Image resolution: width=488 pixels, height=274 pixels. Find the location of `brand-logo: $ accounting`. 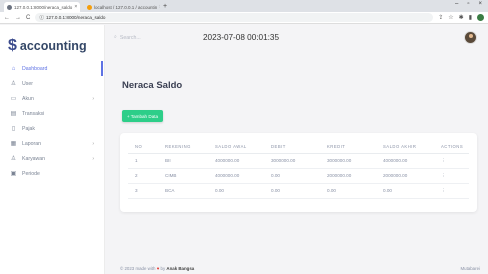

brand-logo: $ accounting is located at coordinates (47, 46).